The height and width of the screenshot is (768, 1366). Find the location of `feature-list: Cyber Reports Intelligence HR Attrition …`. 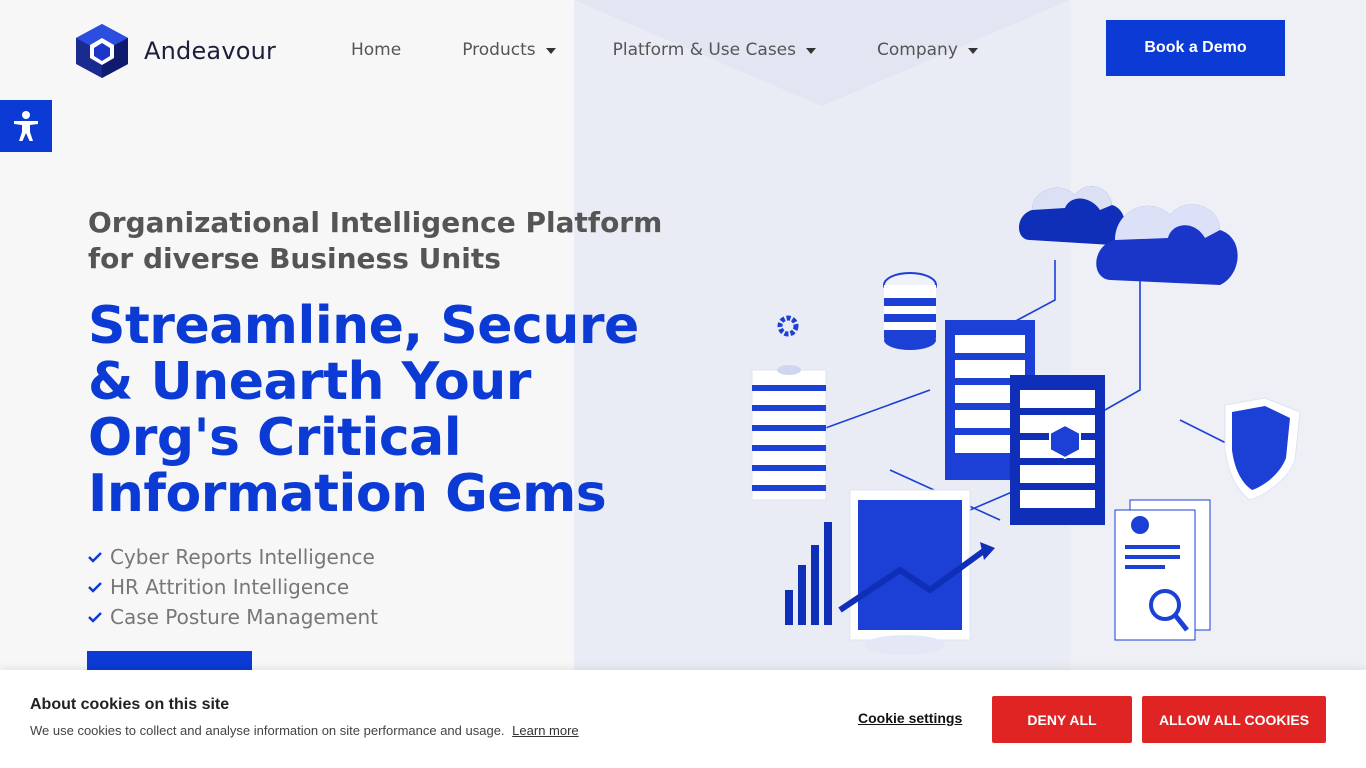

feature-list: Cyber Reports Intelligence HR Attrition … is located at coordinates (233, 587).